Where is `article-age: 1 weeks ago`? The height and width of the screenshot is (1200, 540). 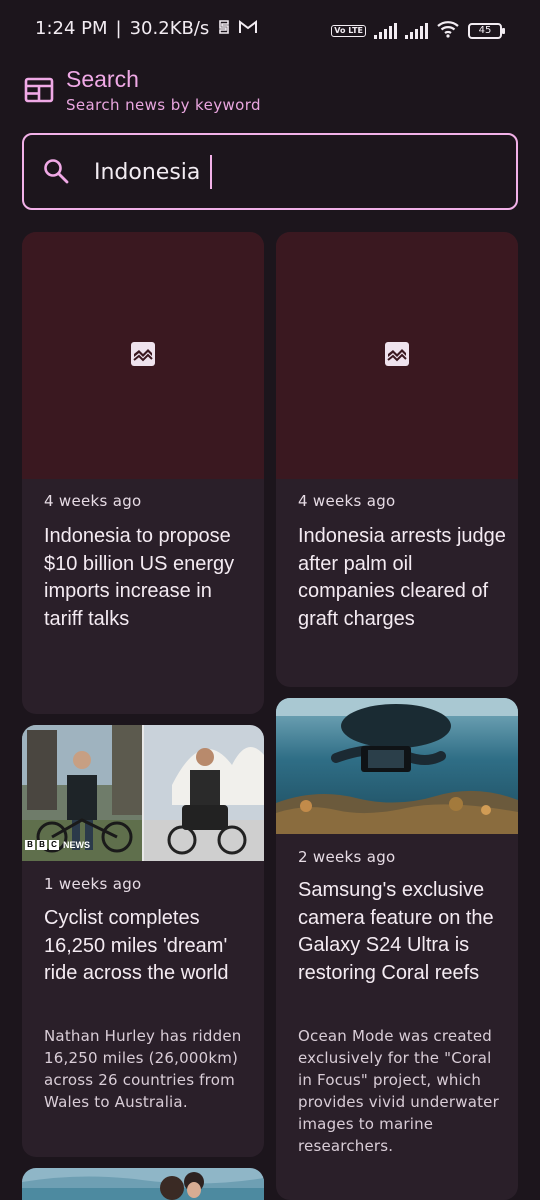 article-age: 1 weeks ago is located at coordinates (93, 884).